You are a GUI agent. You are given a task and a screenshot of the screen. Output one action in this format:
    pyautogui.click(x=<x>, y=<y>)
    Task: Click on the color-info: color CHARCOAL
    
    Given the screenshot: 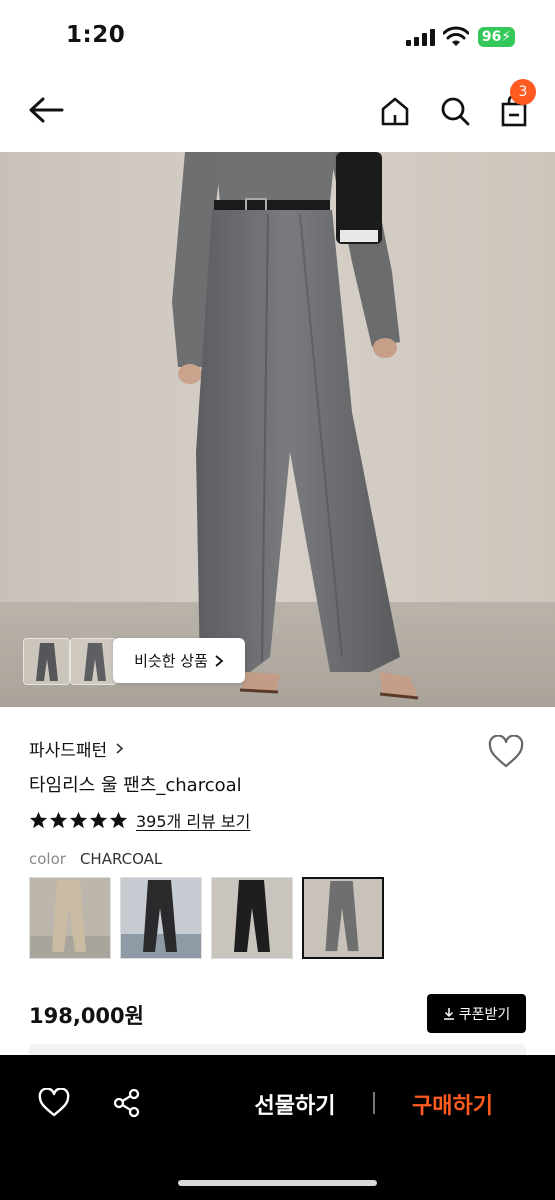 What is the action you would take?
    pyautogui.click(x=95, y=859)
    